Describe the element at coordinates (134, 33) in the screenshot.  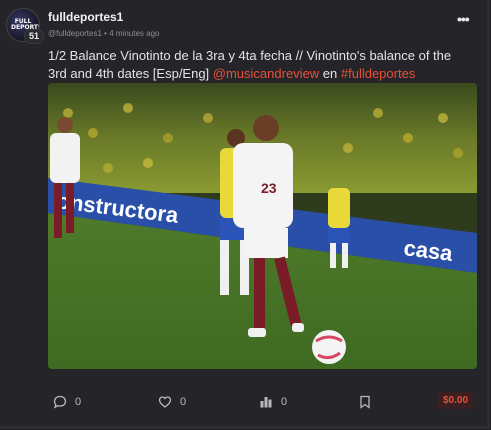
I see `post-time: 4 minutes ago` at that location.